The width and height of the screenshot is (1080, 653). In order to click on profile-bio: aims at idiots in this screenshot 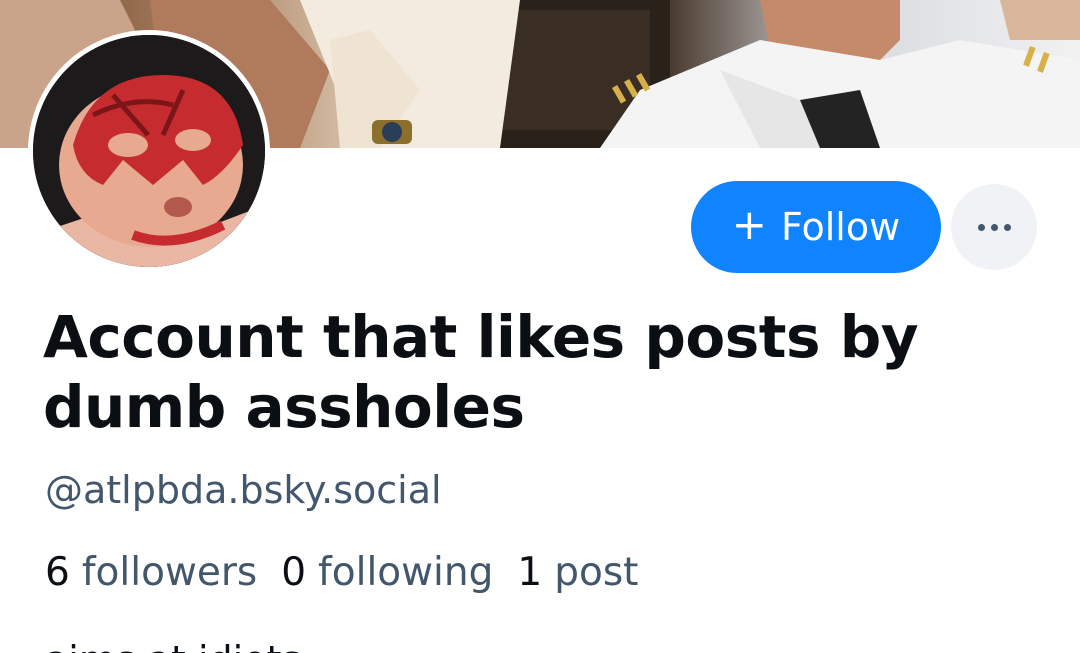, I will do `click(173, 644)`.